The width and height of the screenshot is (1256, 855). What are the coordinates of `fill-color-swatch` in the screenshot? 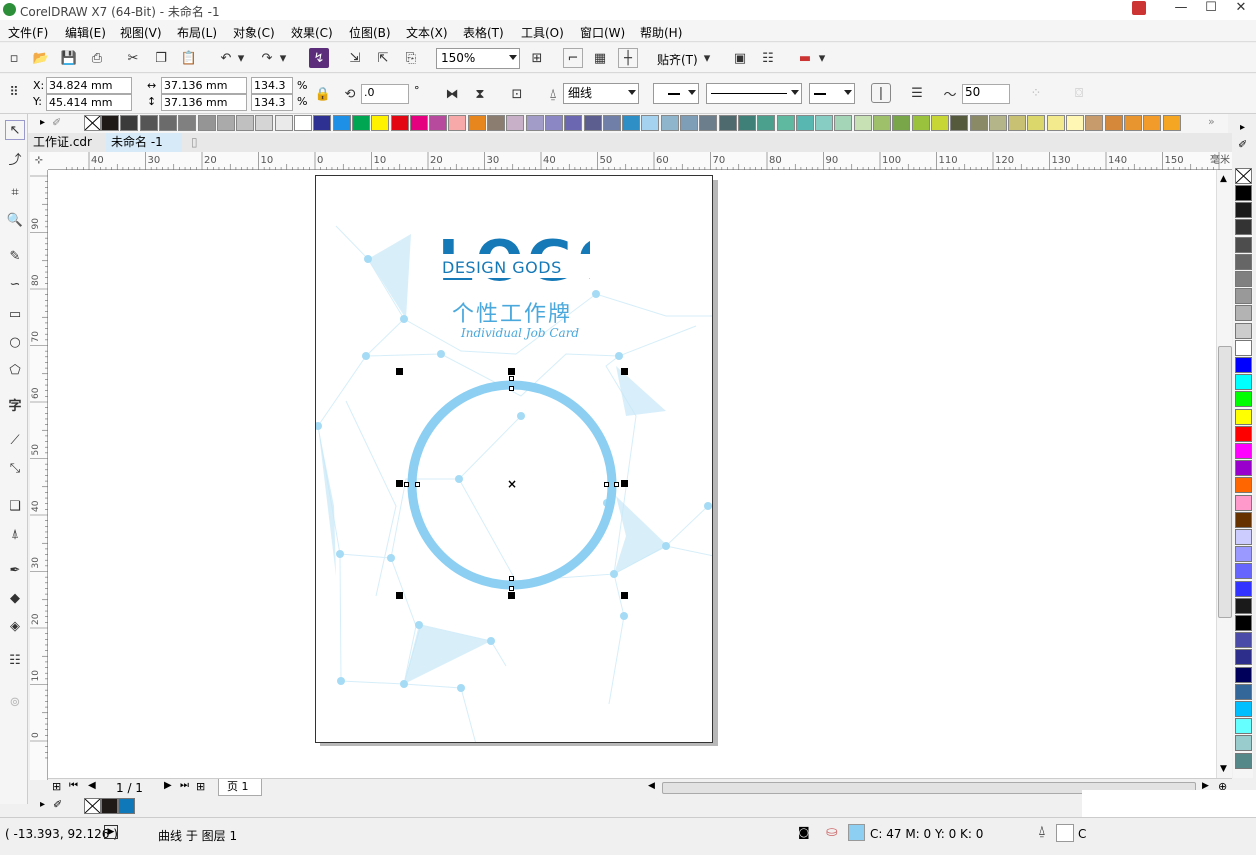 It's located at (856, 832).